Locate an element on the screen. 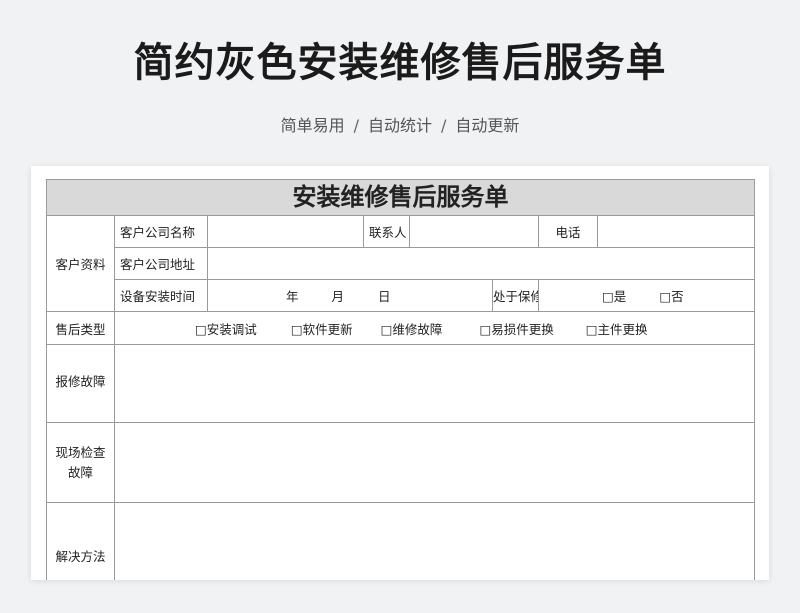  warranty-yes-checkbox: □是 is located at coordinates (614, 295).